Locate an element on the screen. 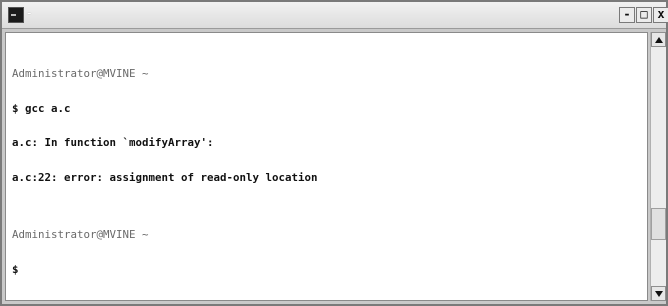 The width and height of the screenshot is (668, 306). cursor-prompt-line: $ is located at coordinates (15, 269).